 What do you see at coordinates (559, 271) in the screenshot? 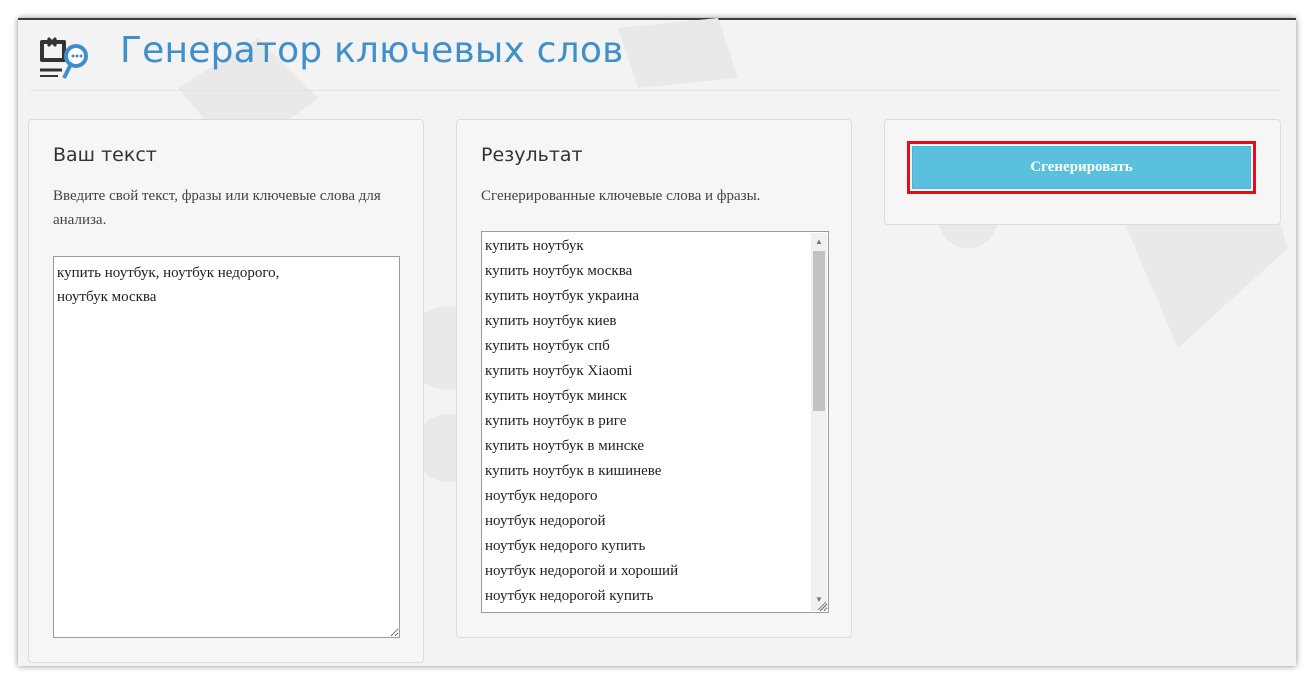
I see `result-item: купить ноутбук москва` at bounding box center [559, 271].